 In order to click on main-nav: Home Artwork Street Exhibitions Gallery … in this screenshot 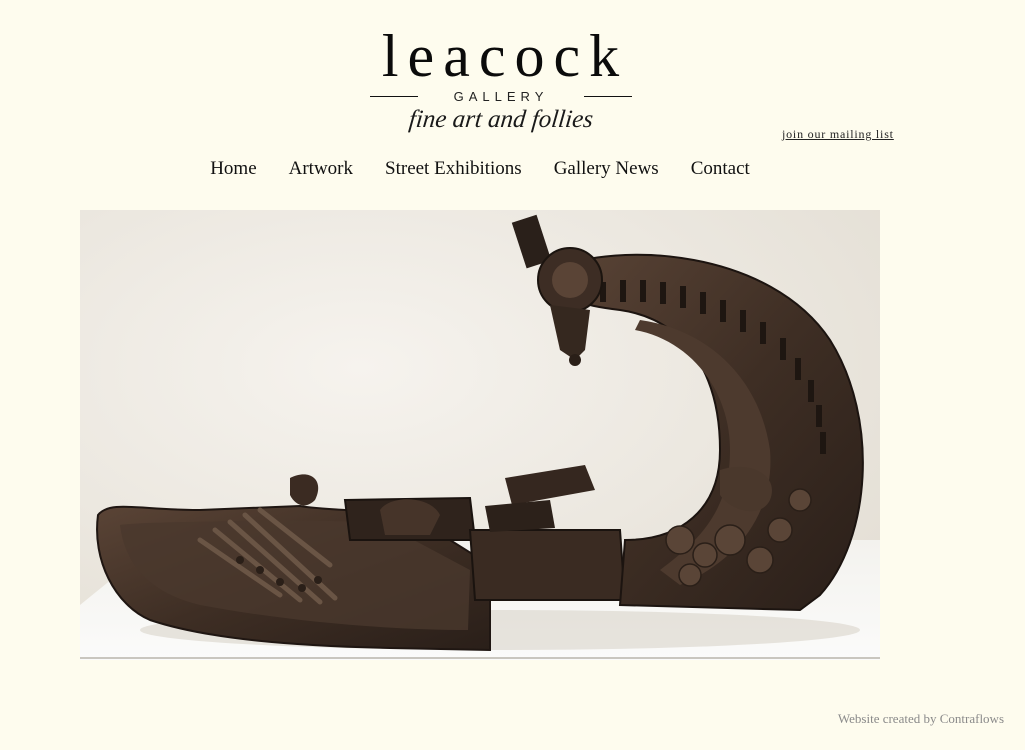, I will do `click(480, 169)`.